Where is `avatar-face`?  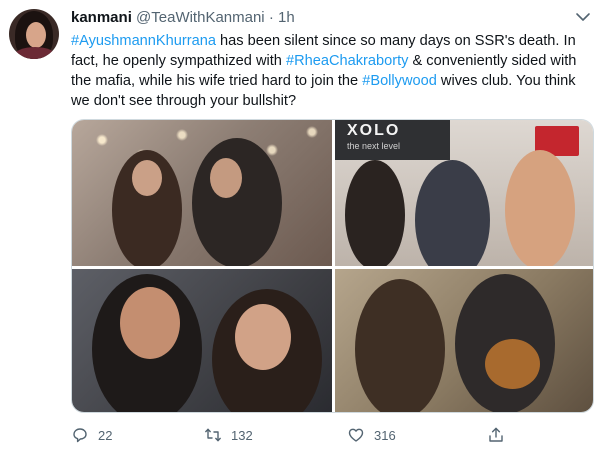
avatar-face is located at coordinates (36, 35).